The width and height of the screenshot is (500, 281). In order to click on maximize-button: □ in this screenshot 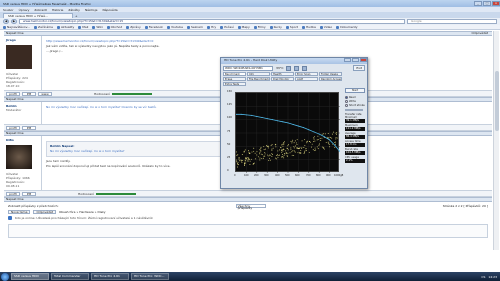, I will do `click(487, 3)`.